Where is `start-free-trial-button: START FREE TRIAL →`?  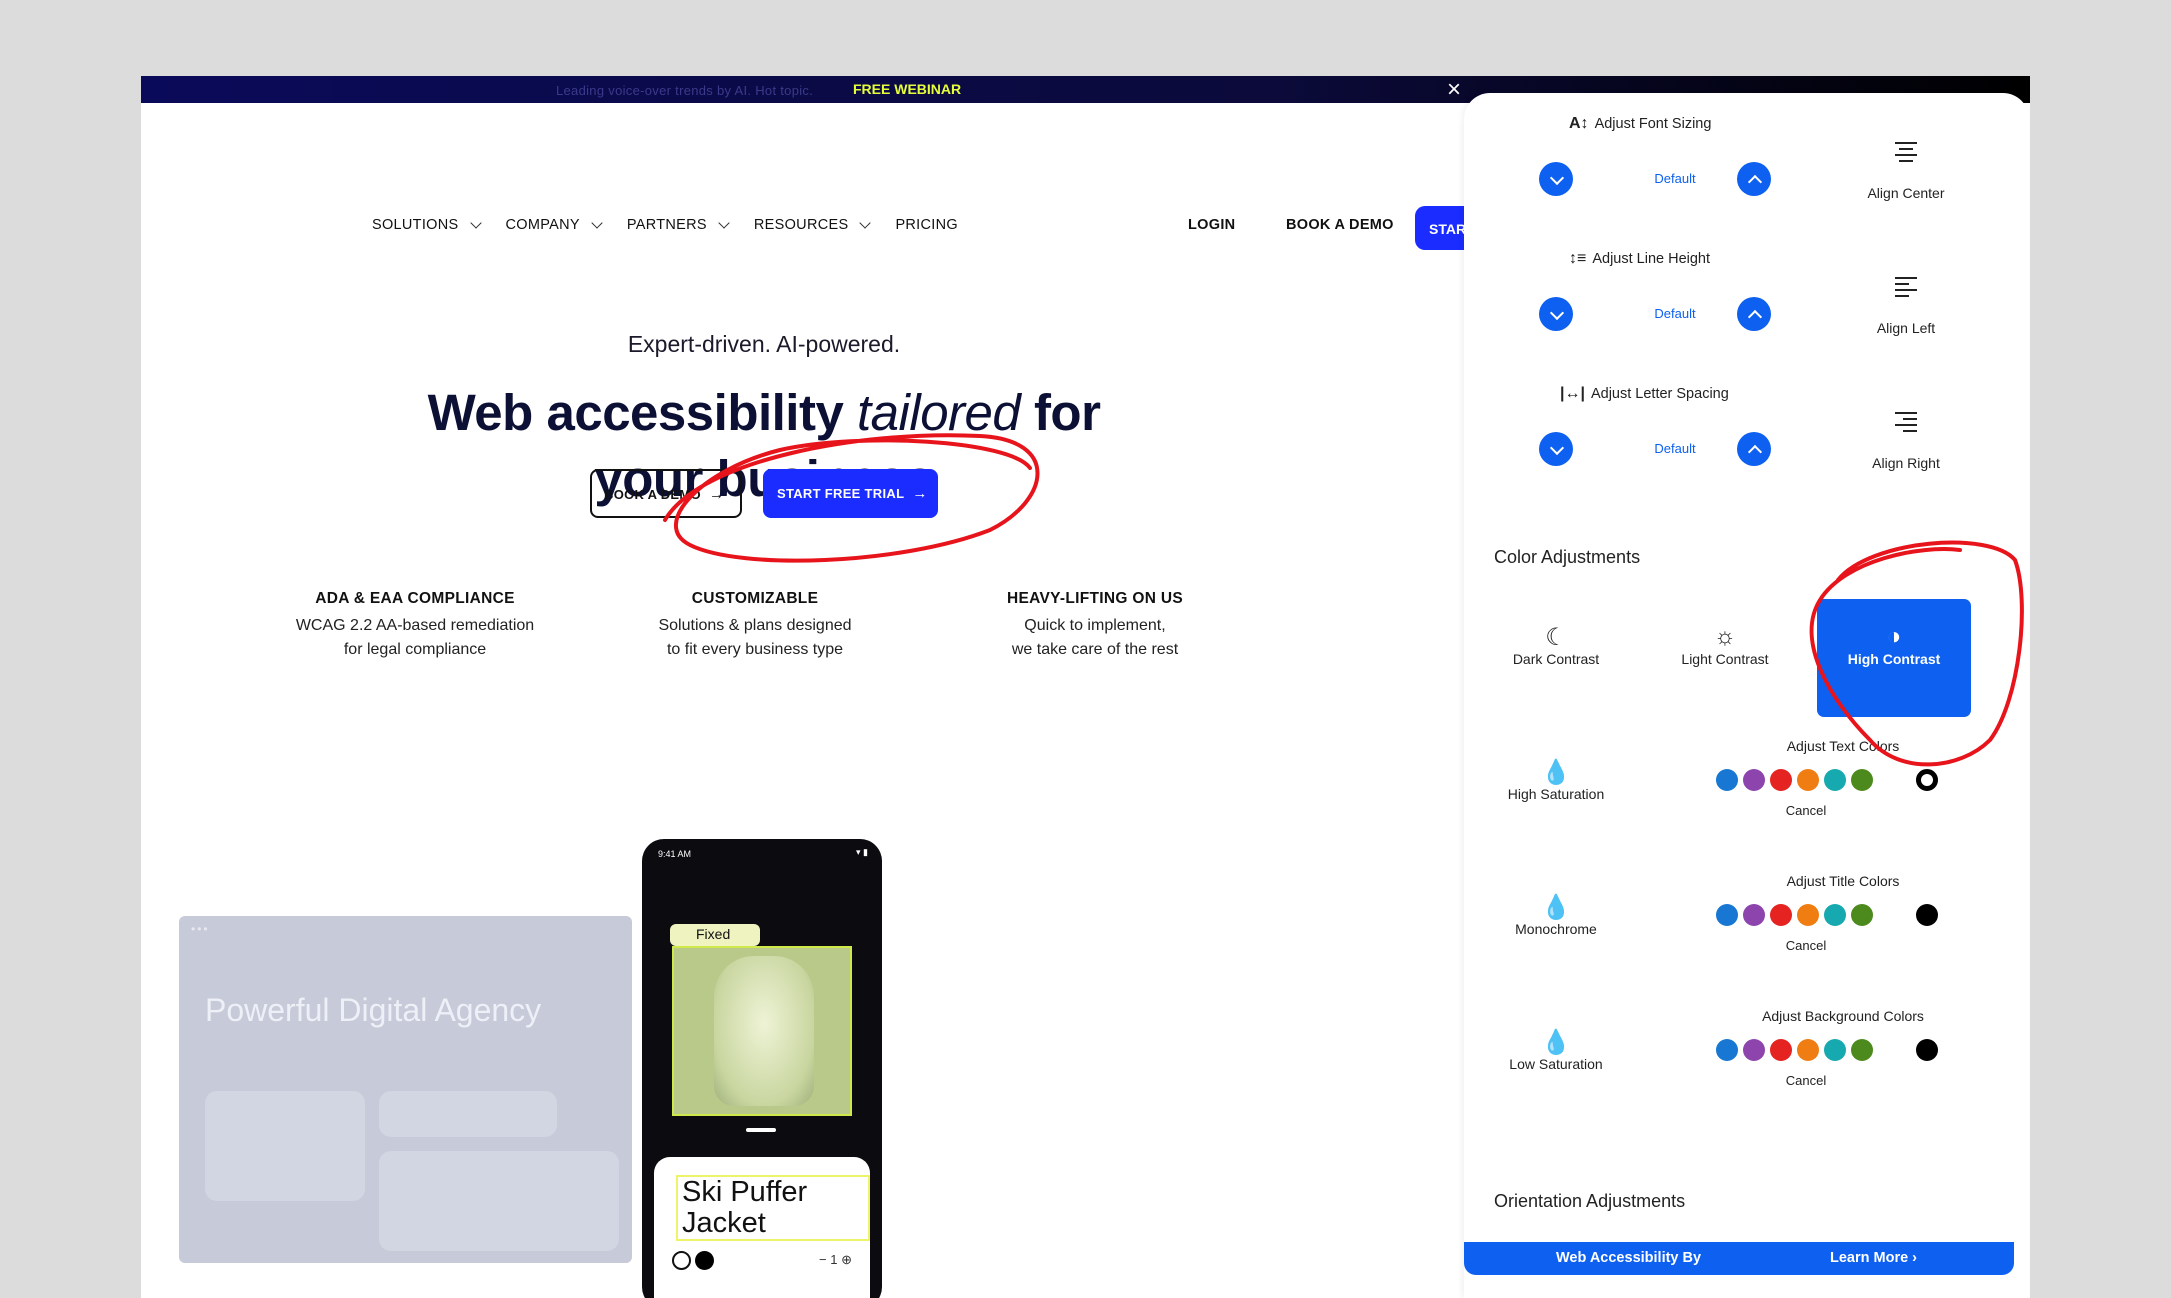 start-free-trial-button: START FREE TRIAL → is located at coordinates (850, 493).